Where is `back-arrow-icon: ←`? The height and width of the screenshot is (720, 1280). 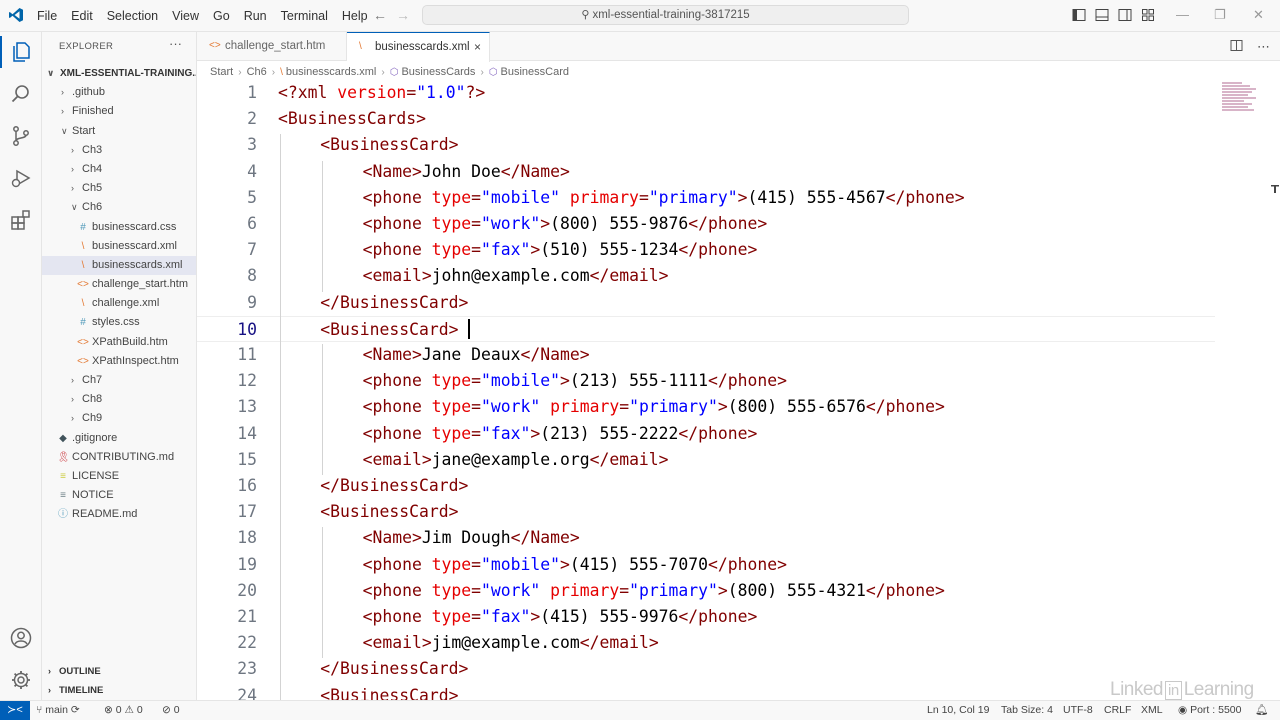
back-arrow-icon: ← is located at coordinates (380, 15).